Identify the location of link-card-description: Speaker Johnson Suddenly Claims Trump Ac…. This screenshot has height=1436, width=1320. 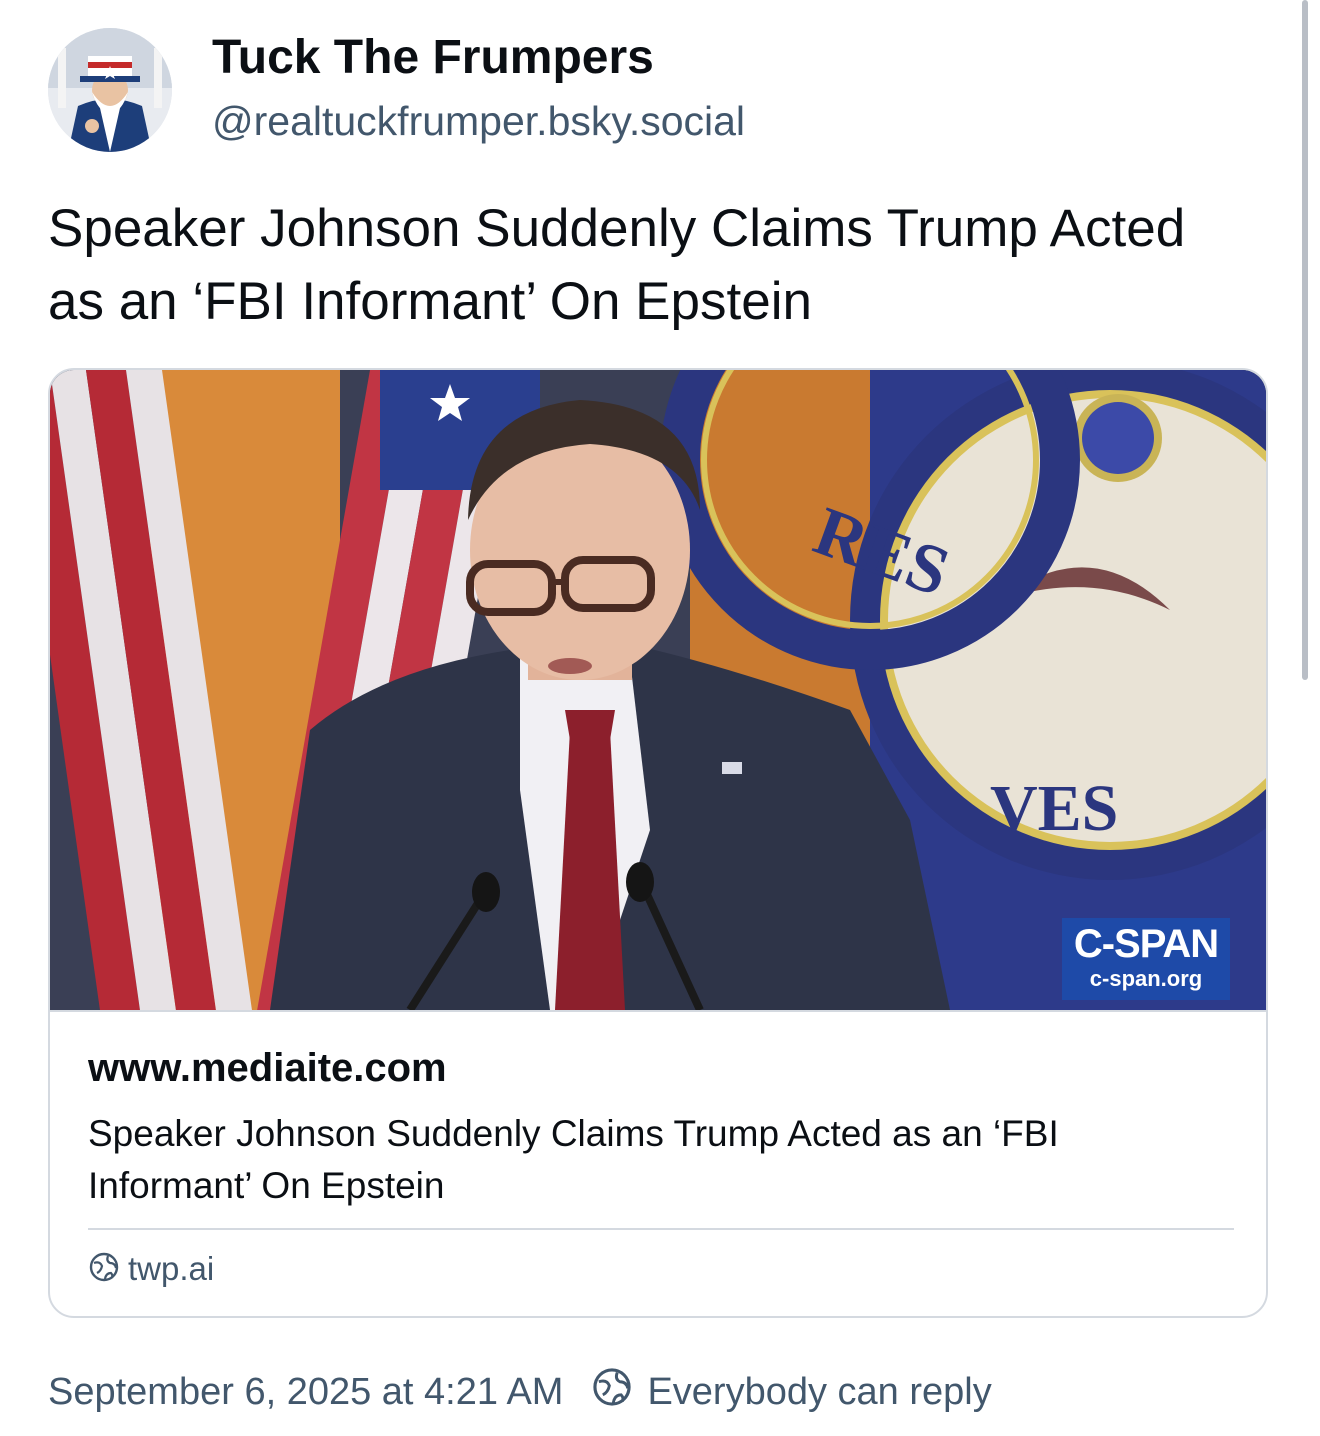
(573, 1159).